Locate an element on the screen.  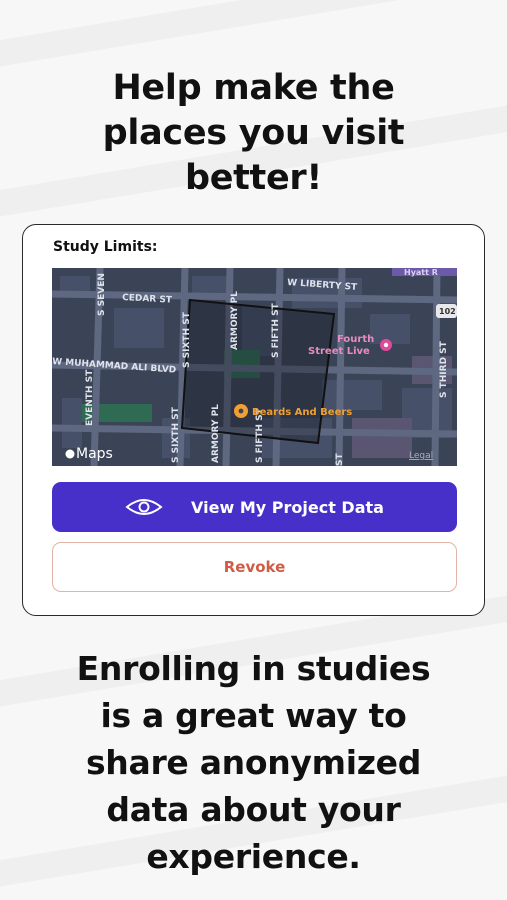
street-label: S FIFTH ST is located at coordinates (276, 330).